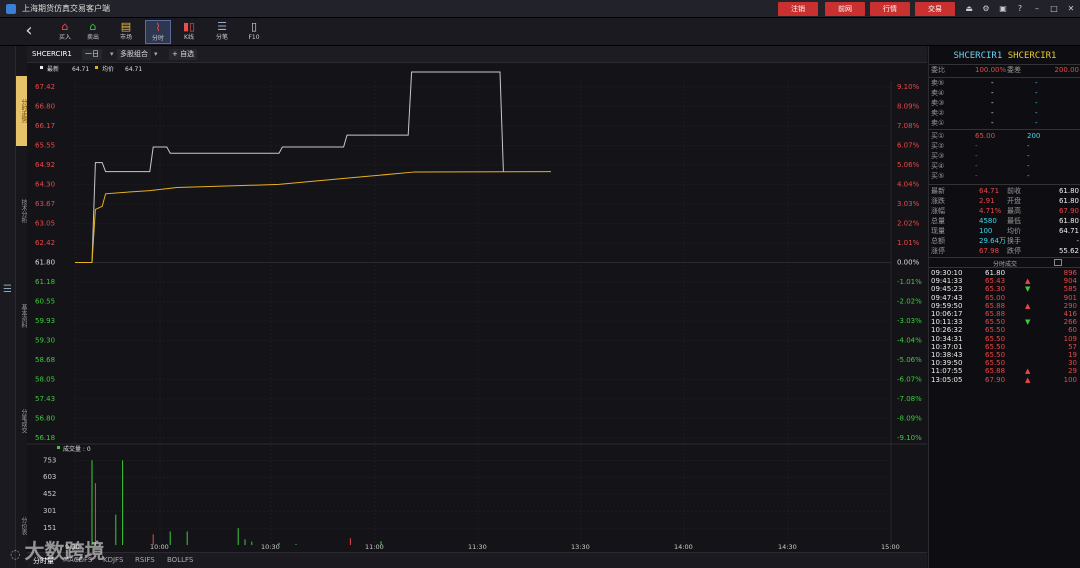  What do you see at coordinates (990, 211) in the screenshot?
I see `stat-value: 4.71%` at bounding box center [990, 211].